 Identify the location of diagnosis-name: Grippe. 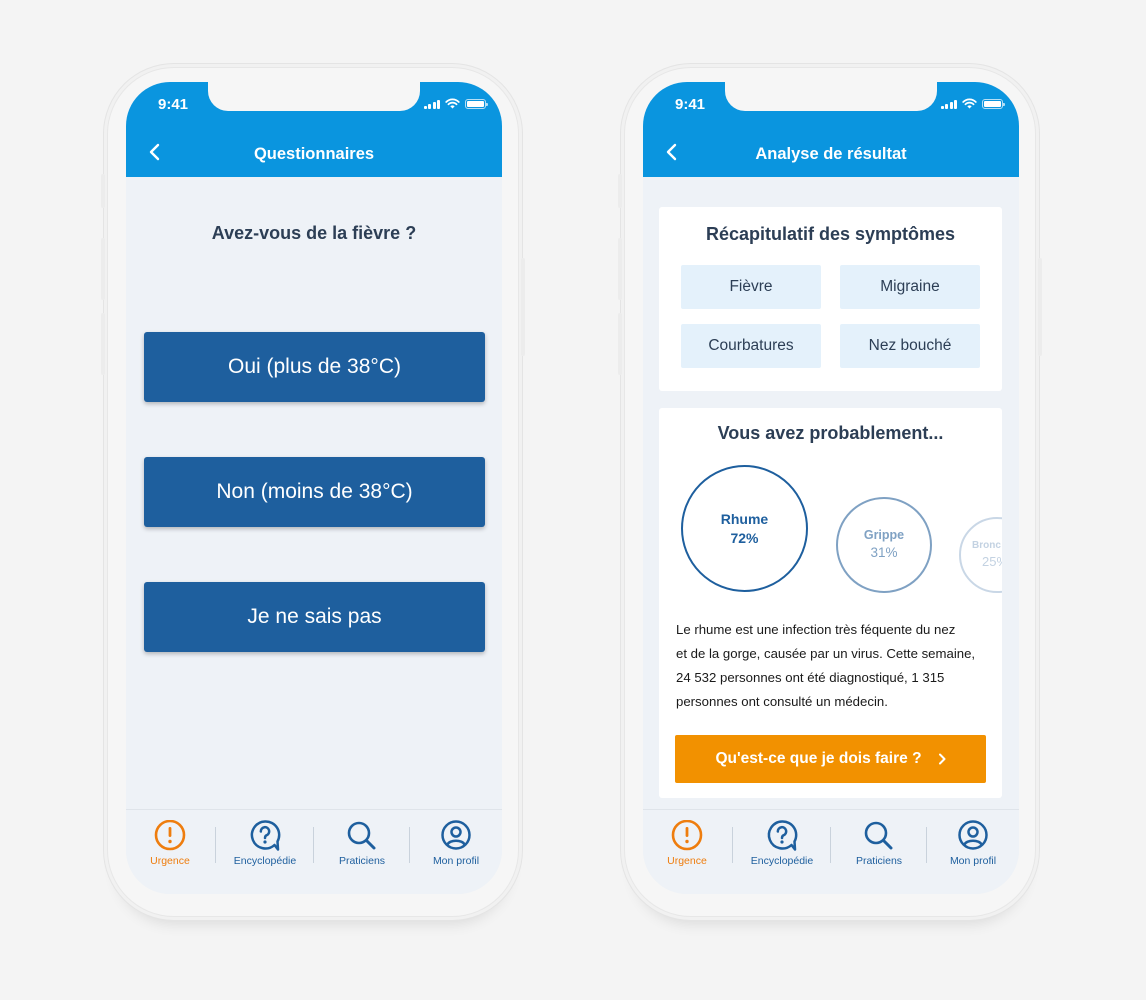
(884, 535).